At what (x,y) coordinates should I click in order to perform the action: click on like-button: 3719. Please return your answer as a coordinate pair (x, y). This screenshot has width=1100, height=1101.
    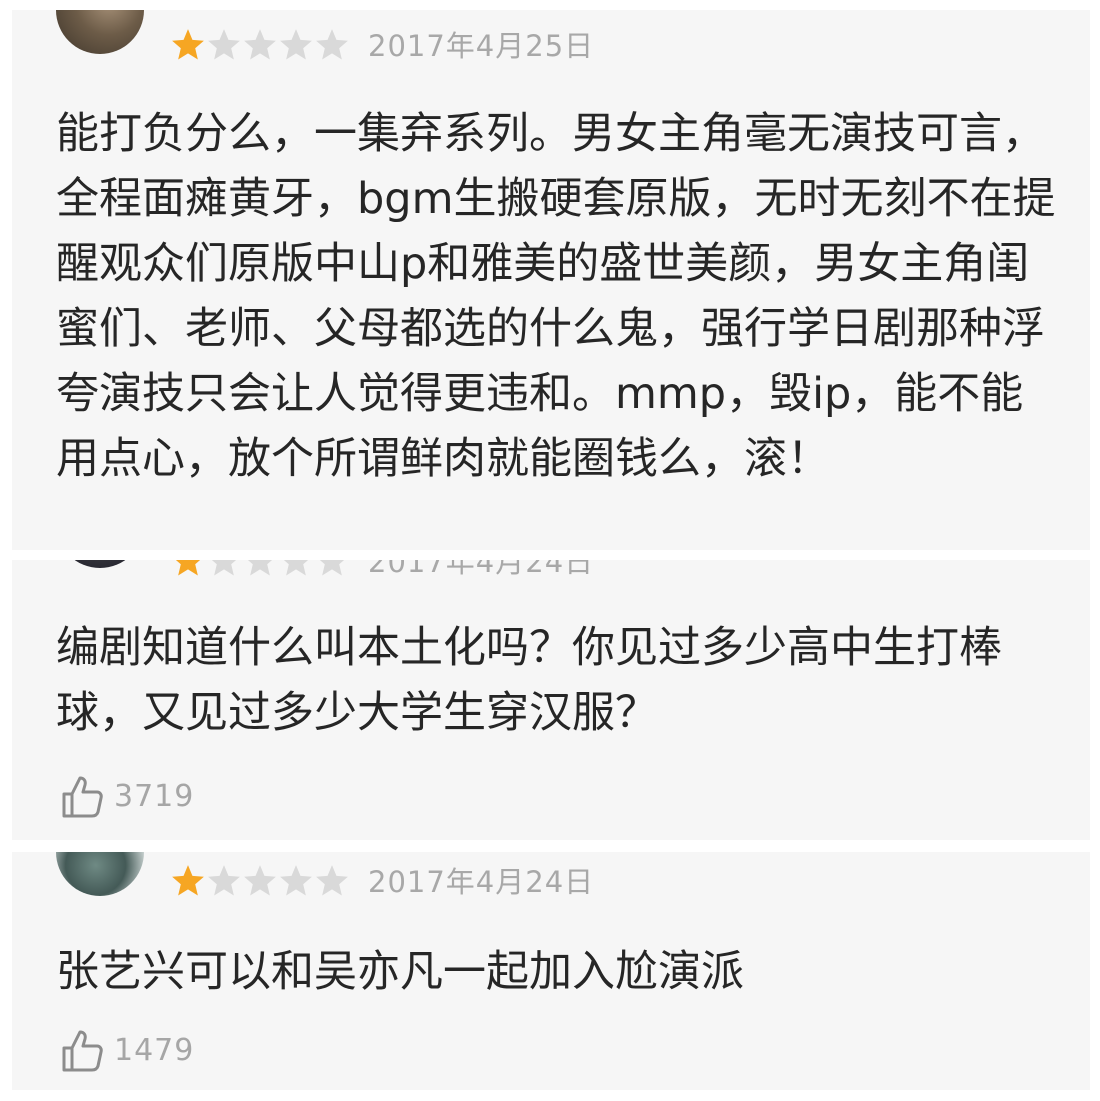
    Looking at the image, I should click on (126, 796).